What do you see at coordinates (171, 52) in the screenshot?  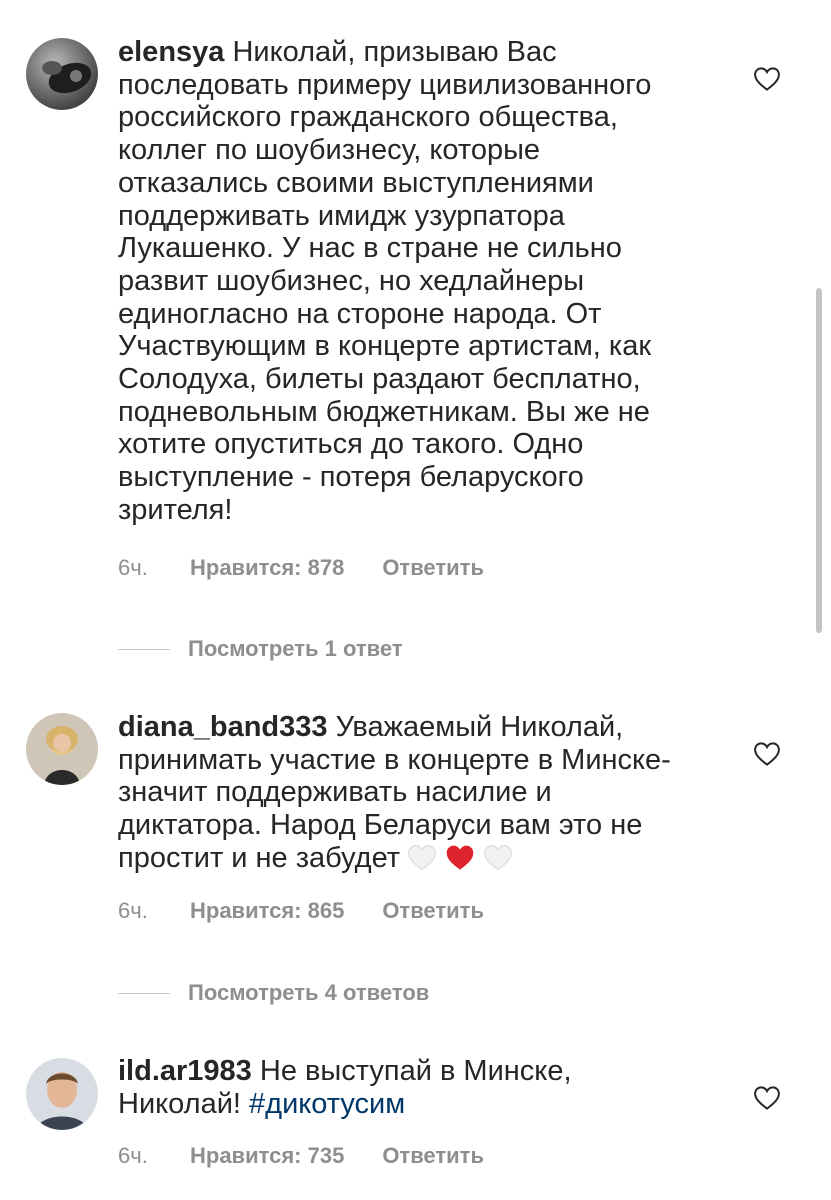 I see `comment-username: elensya` at bounding box center [171, 52].